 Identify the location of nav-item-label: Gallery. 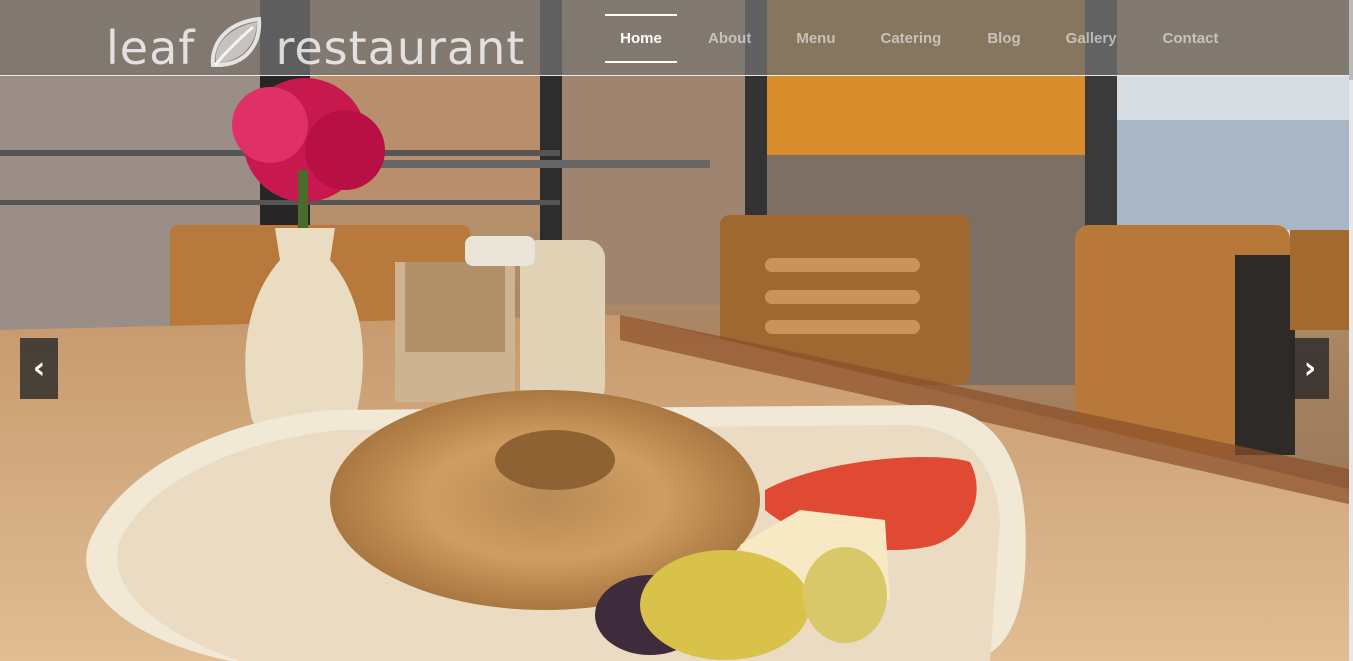
(1091, 38).